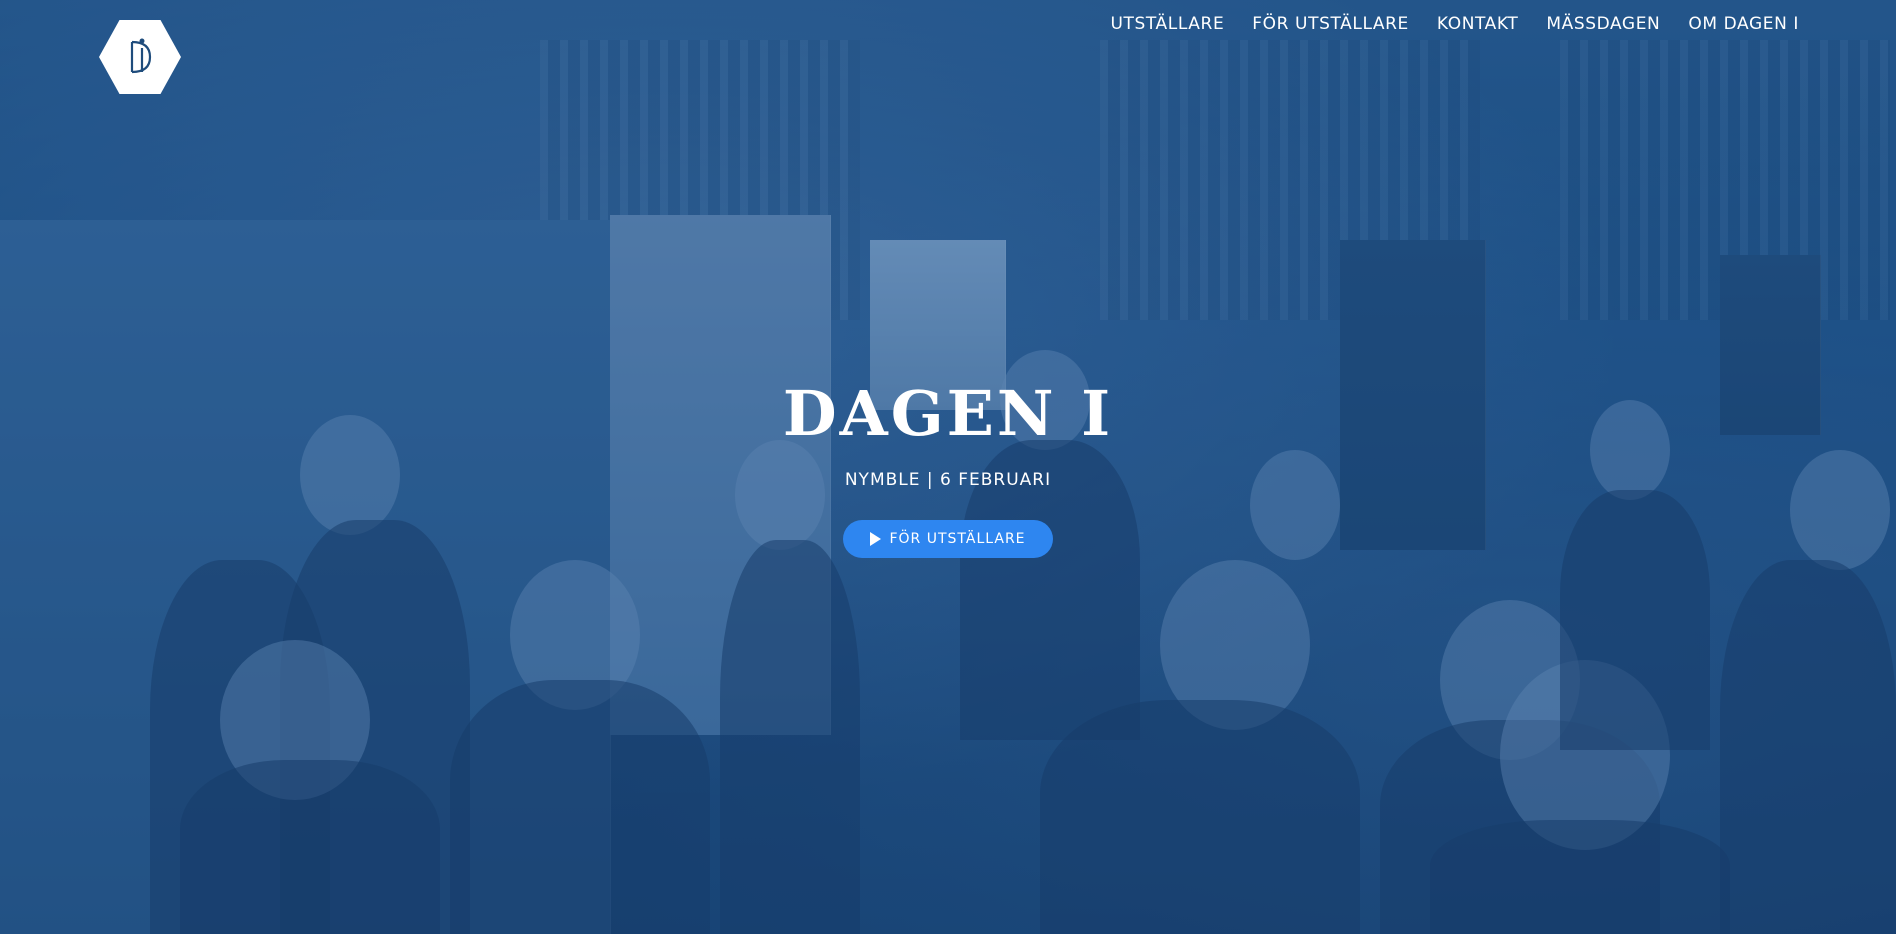 This screenshot has height=934, width=1896. I want to click on cta-label: FÖR UTSTÄLLARE, so click(957, 539).